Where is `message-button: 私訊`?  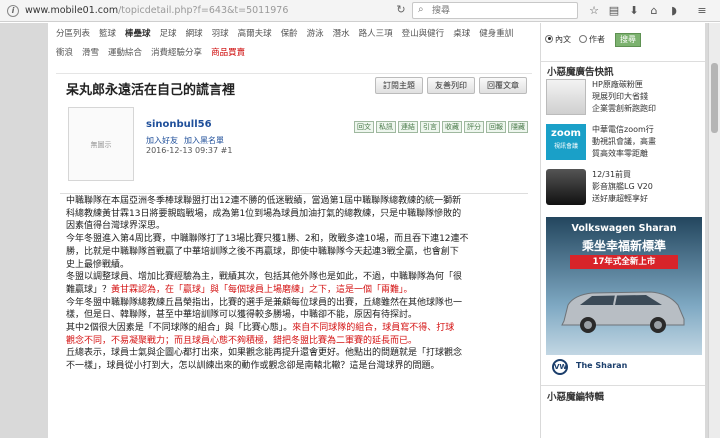
message-button: 私訊 is located at coordinates (386, 127).